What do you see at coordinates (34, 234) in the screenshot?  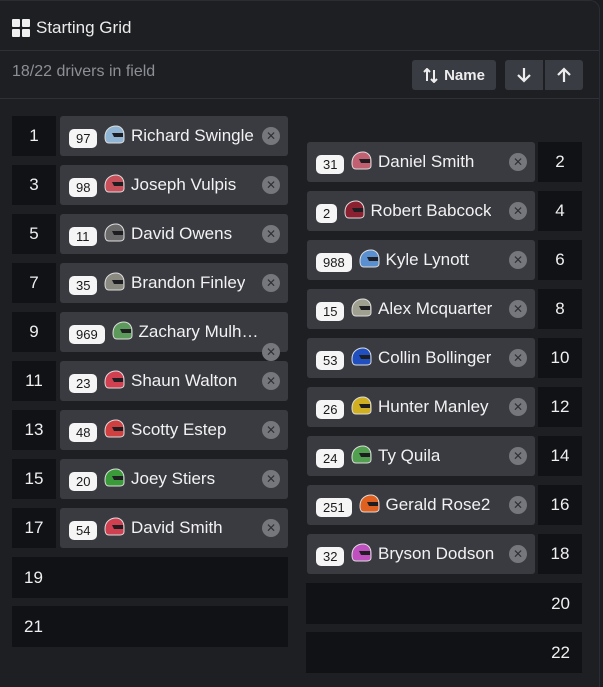 I see `grid-position: 5` at bounding box center [34, 234].